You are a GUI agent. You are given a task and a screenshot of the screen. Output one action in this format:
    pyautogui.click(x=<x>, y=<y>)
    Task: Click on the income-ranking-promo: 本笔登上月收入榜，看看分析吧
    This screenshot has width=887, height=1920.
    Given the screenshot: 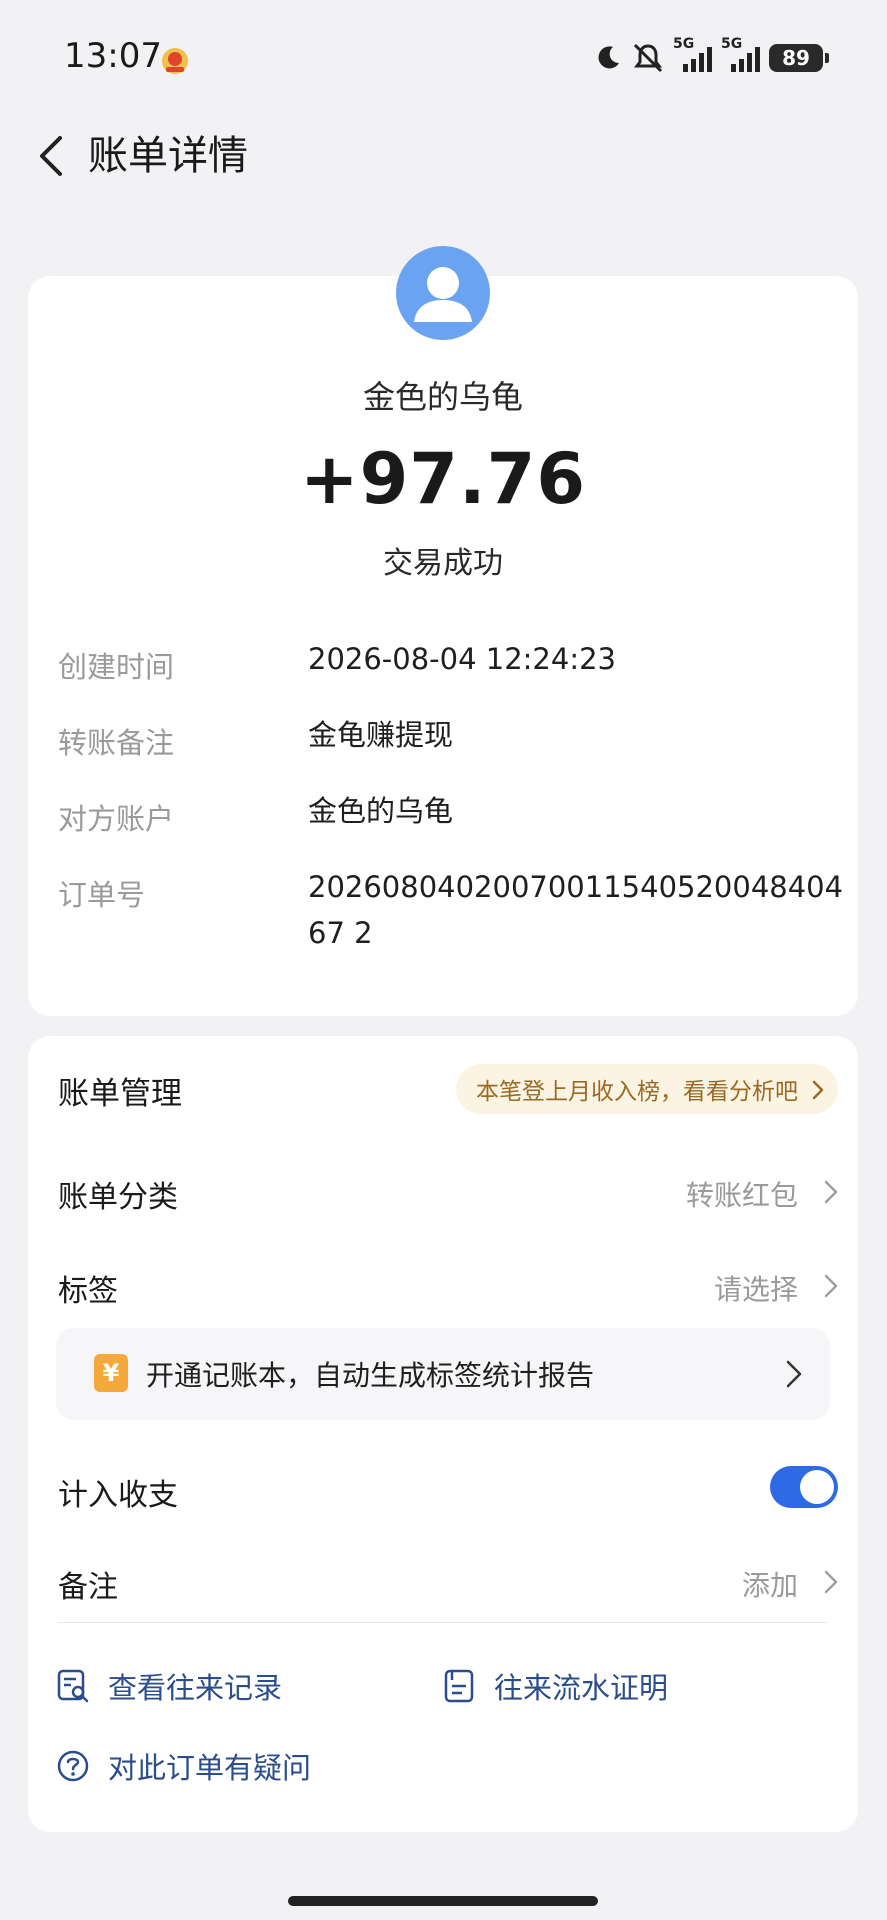 What is the action you would take?
    pyautogui.click(x=647, y=1089)
    